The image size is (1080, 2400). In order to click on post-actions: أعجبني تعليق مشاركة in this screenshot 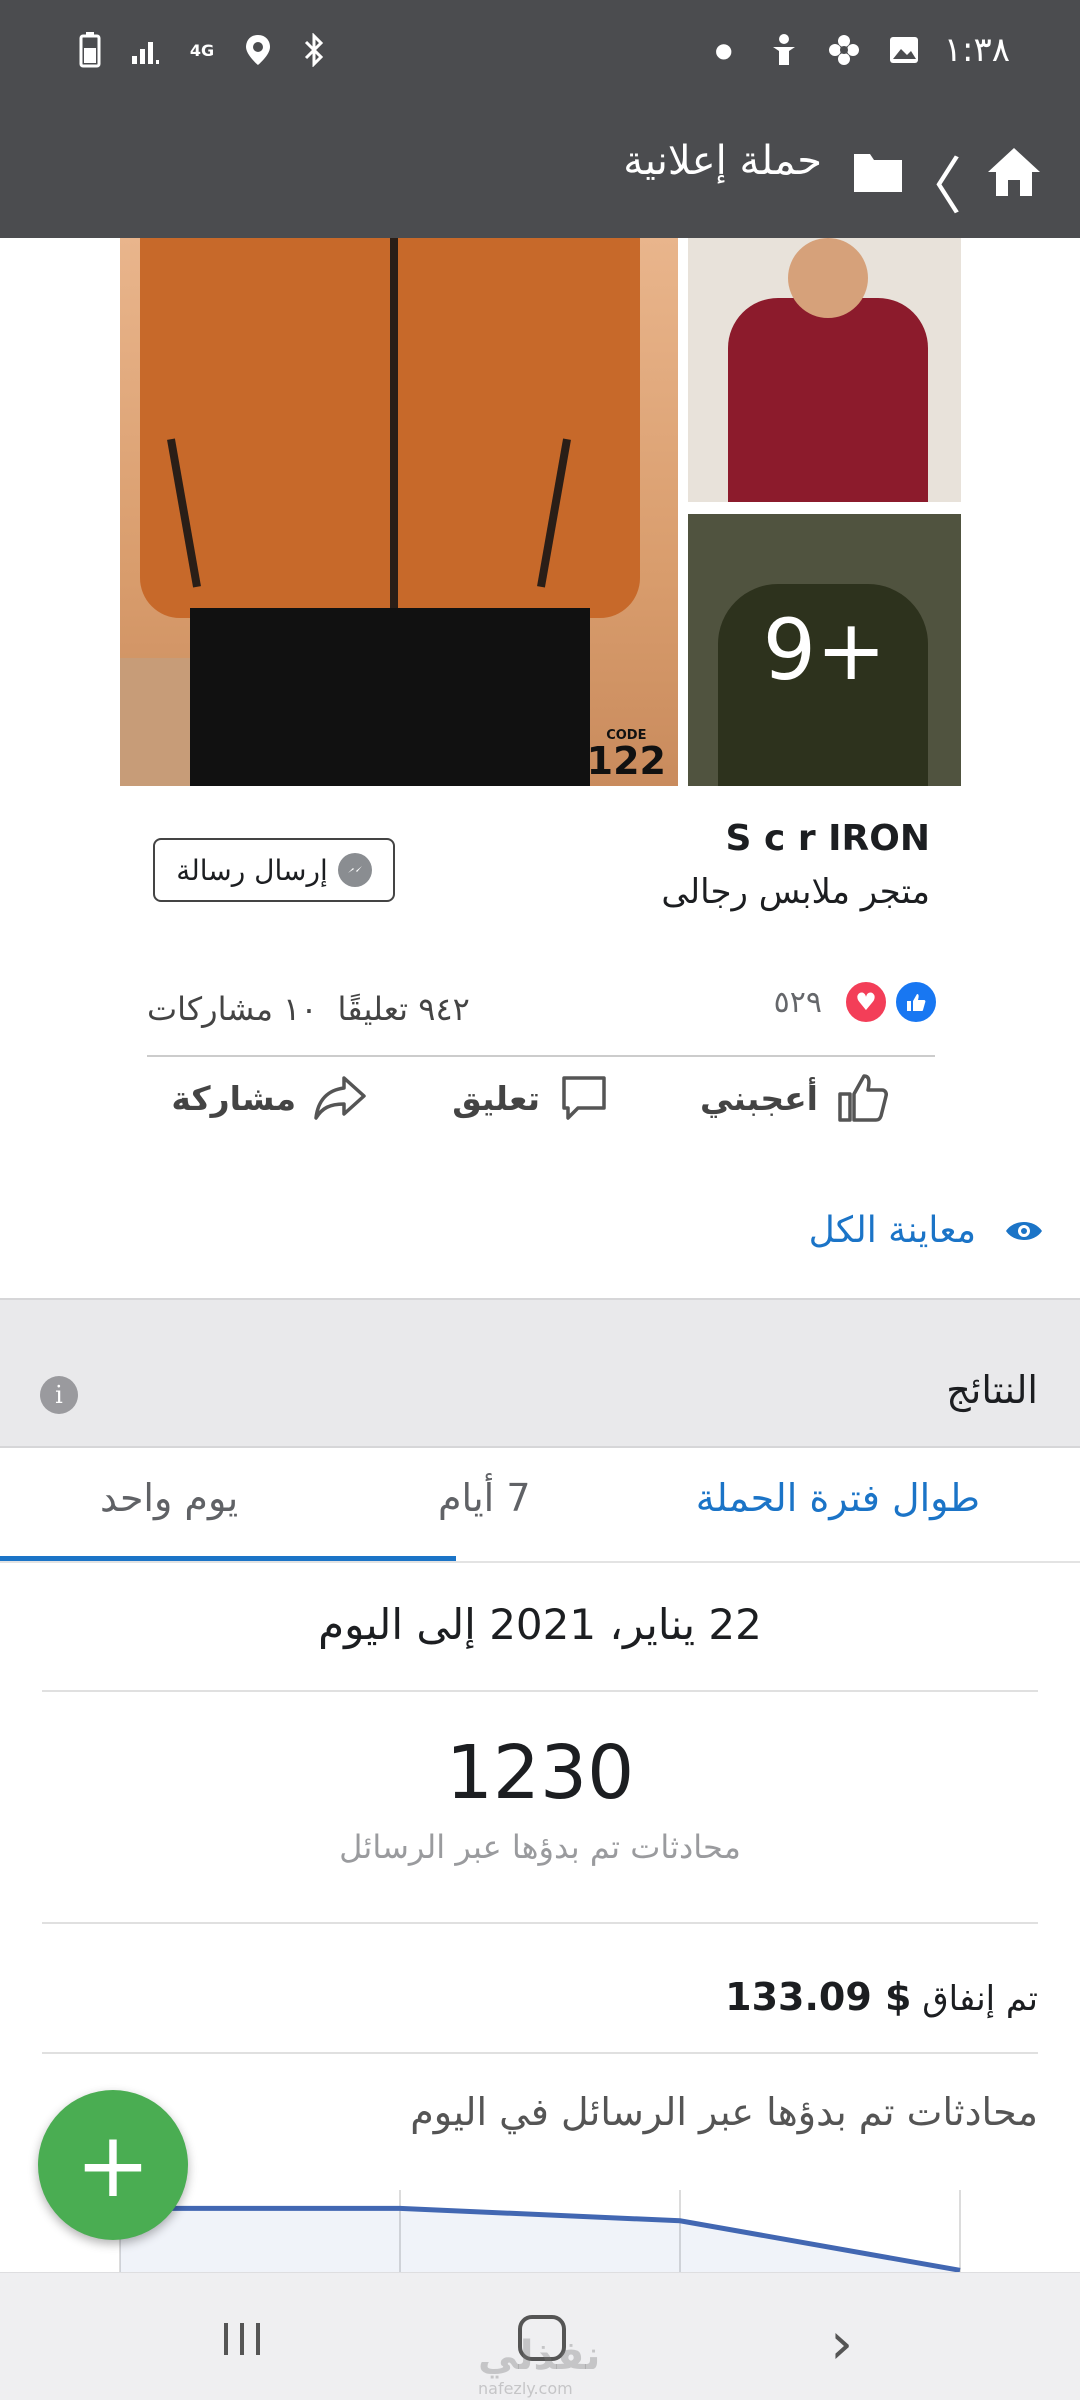, I will do `click(540, 1105)`.